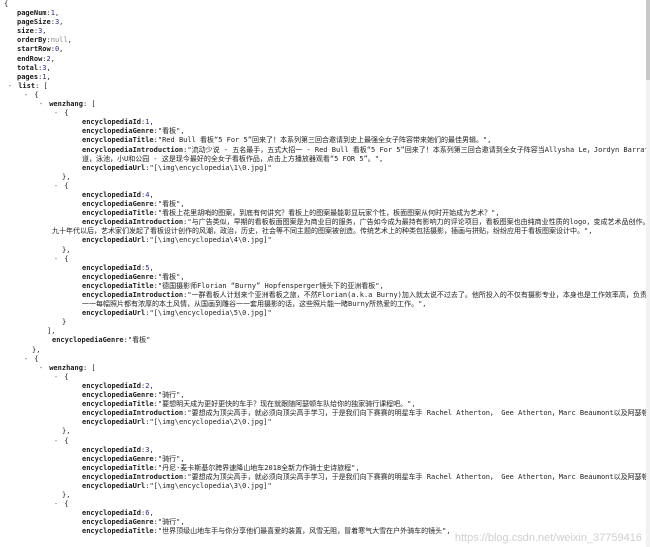 This screenshot has height=547, width=650. Describe the element at coordinates (210, 167) in the screenshot. I see `json-value: "[\img\encyclopedia\1\0.jpg]"` at that location.